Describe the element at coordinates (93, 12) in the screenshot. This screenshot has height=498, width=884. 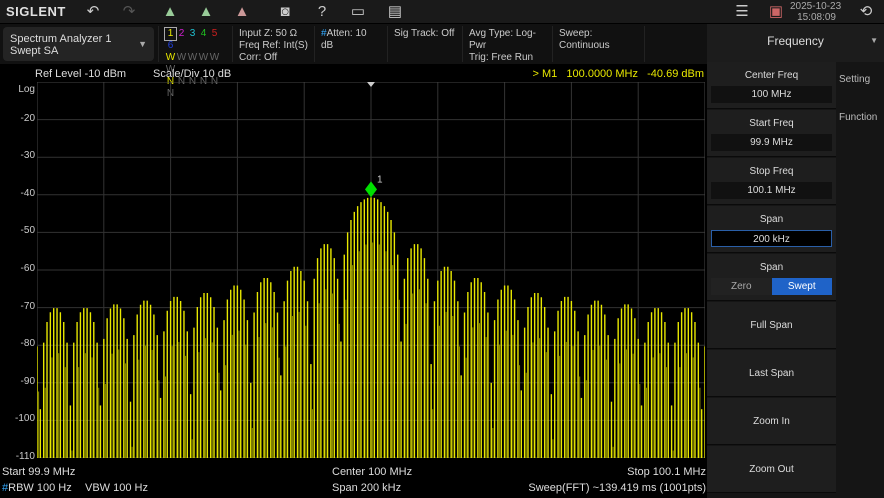
I see `undo-icon: ↶` at that location.